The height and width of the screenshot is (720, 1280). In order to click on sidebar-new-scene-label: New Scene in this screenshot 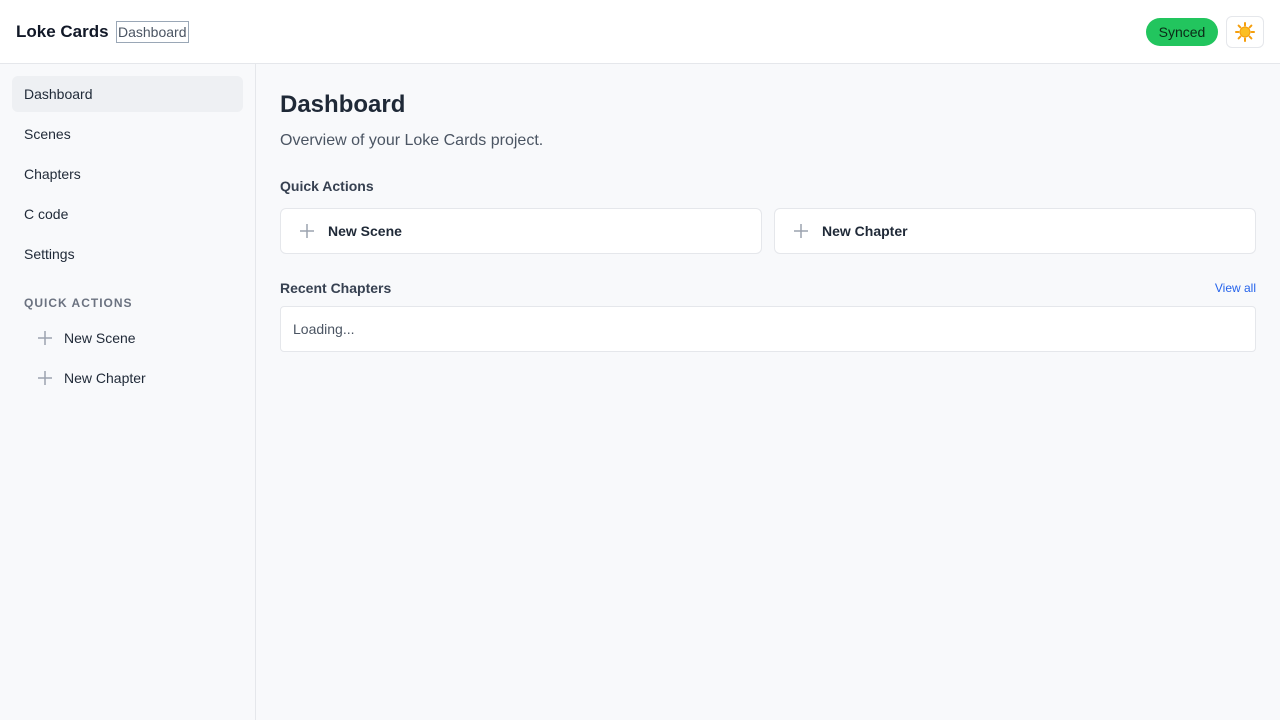, I will do `click(100, 338)`.